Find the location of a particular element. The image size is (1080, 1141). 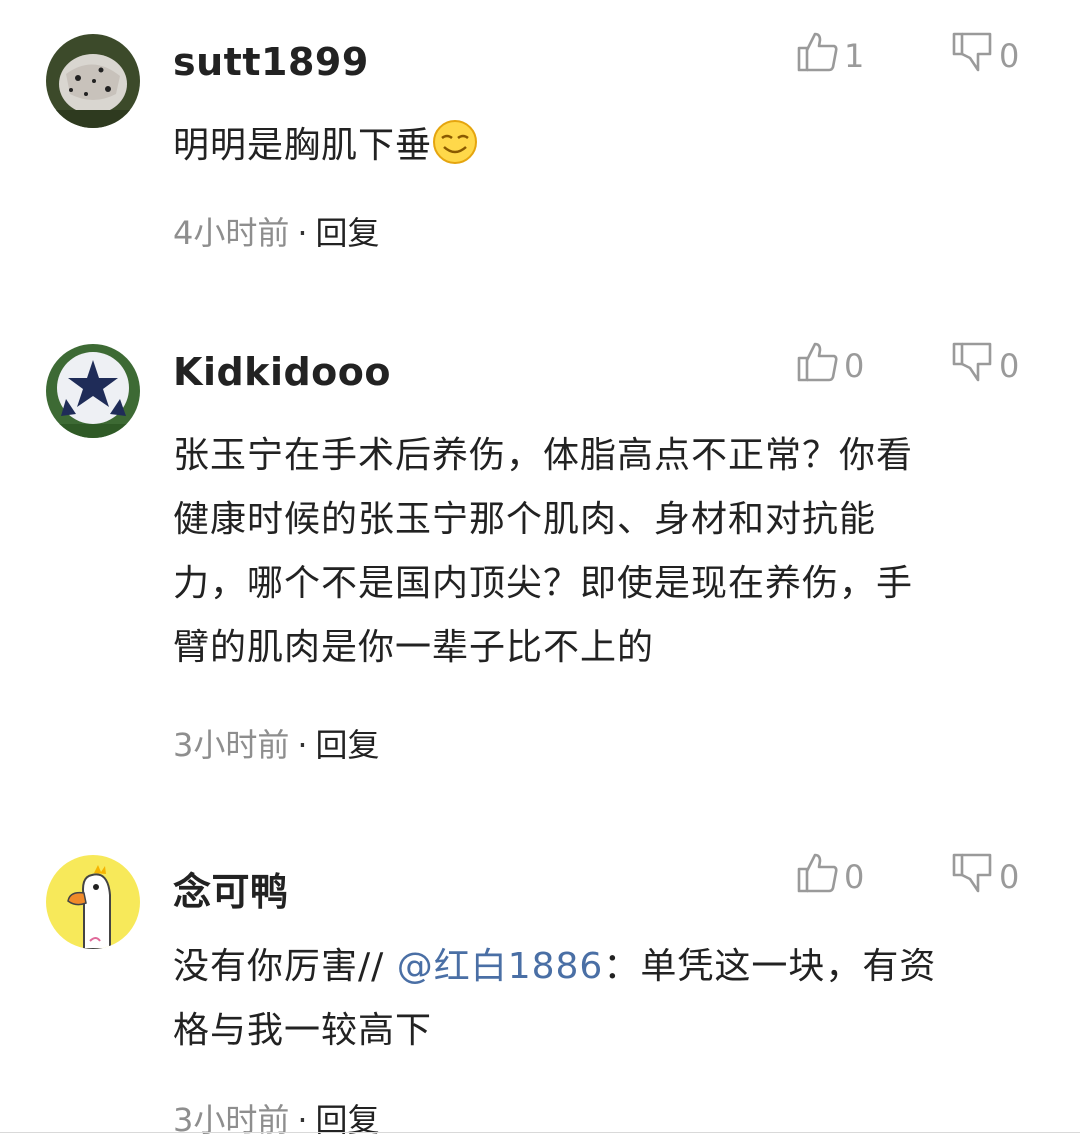

comment-line: 臂的肌肉是你一辈子比不上的 is located at coordinates (414, 647).